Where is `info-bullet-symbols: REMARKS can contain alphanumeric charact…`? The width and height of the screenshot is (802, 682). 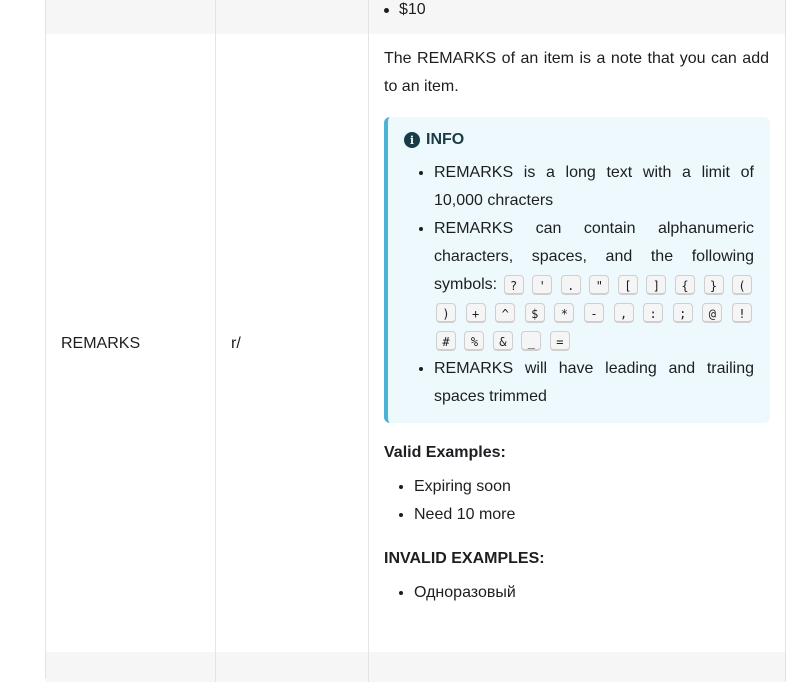
info-bullet-symbols: REMARKS can contain alphanumeric charact… is located at coordinates (594, 285).